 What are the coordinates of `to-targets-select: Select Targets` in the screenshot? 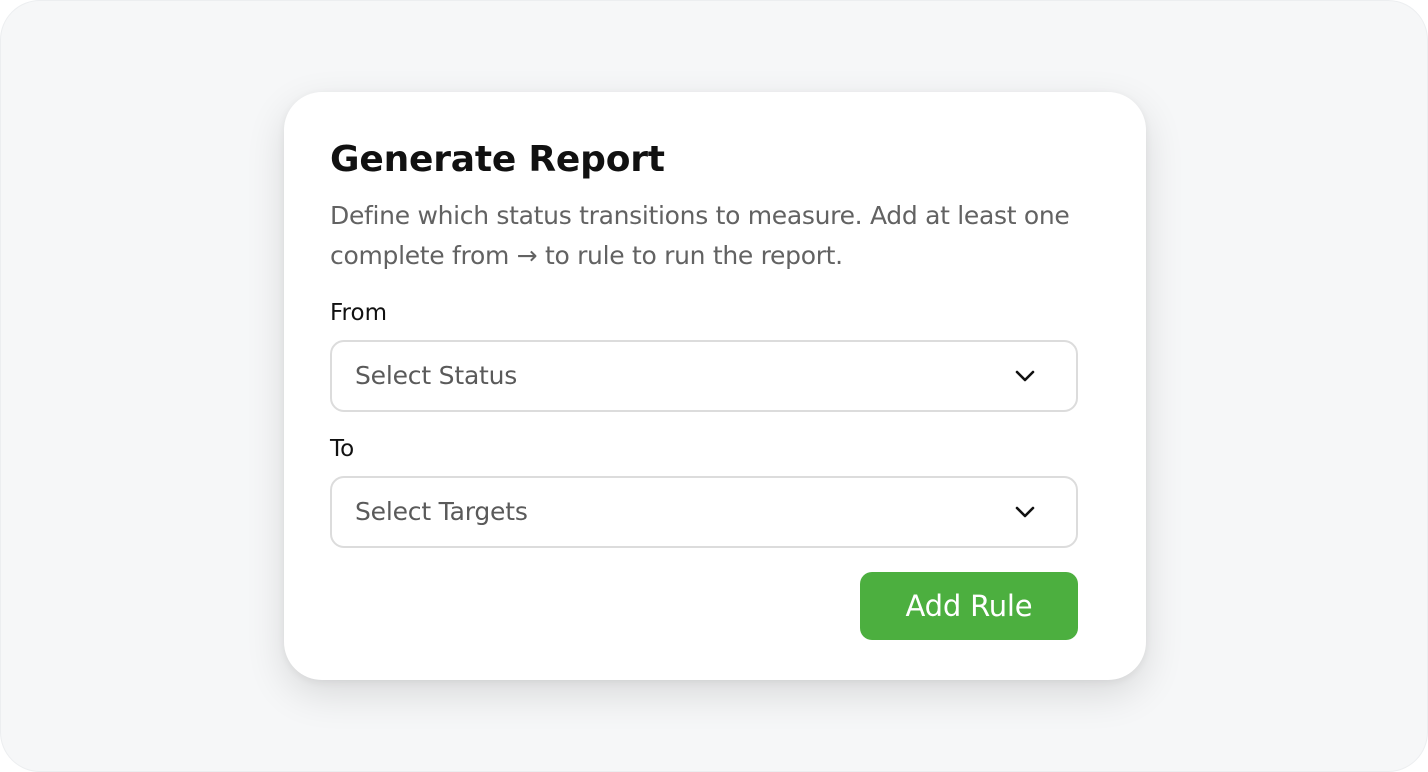 It's located at (704, 512).